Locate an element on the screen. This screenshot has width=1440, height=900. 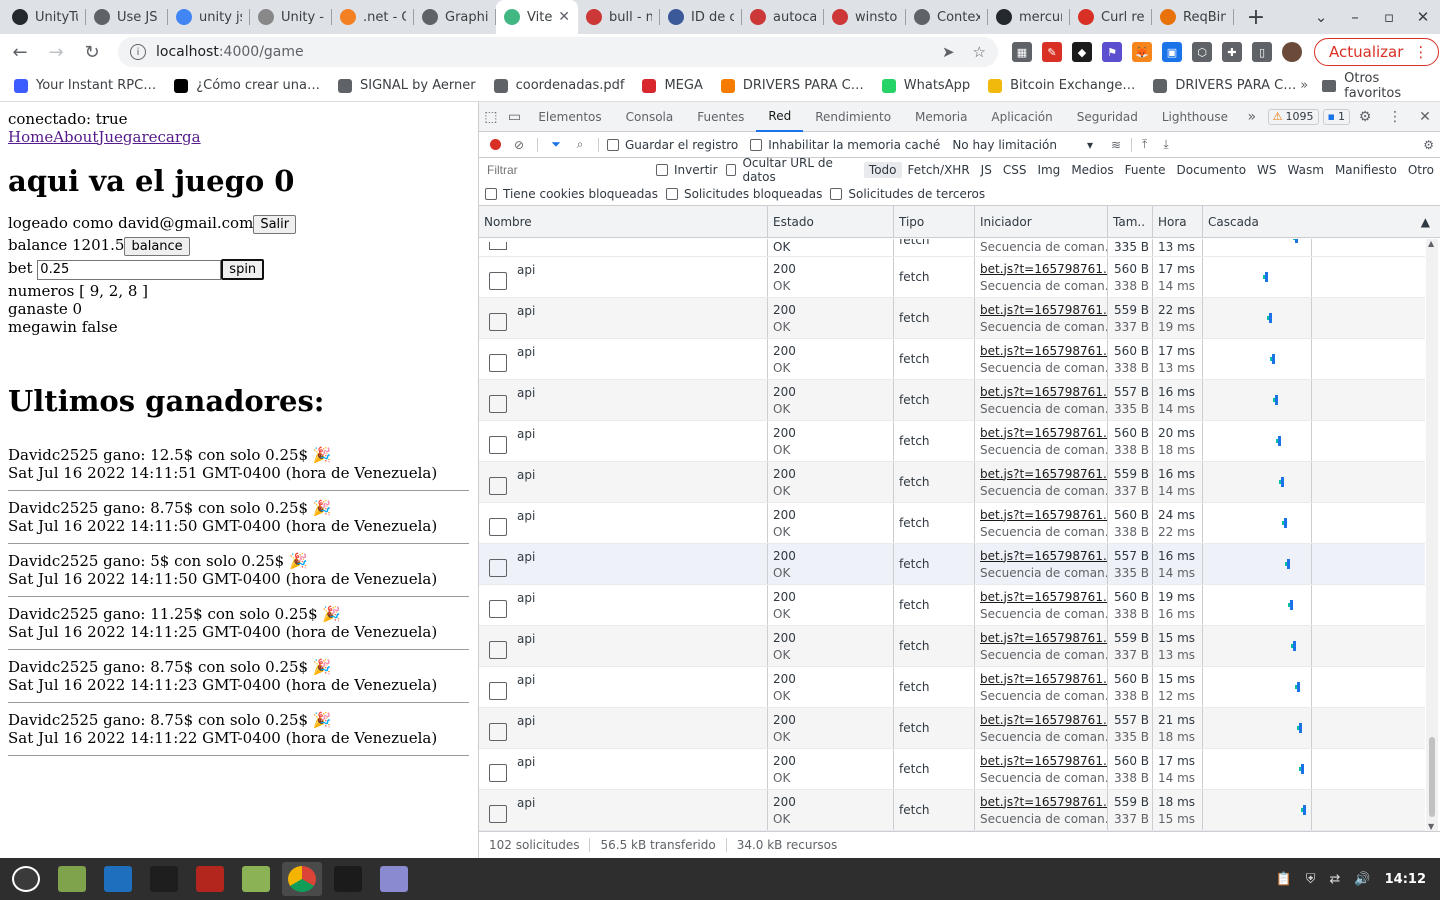
preserve-log-checkbox: Guardar el registro is located at coordinates (672, 145).